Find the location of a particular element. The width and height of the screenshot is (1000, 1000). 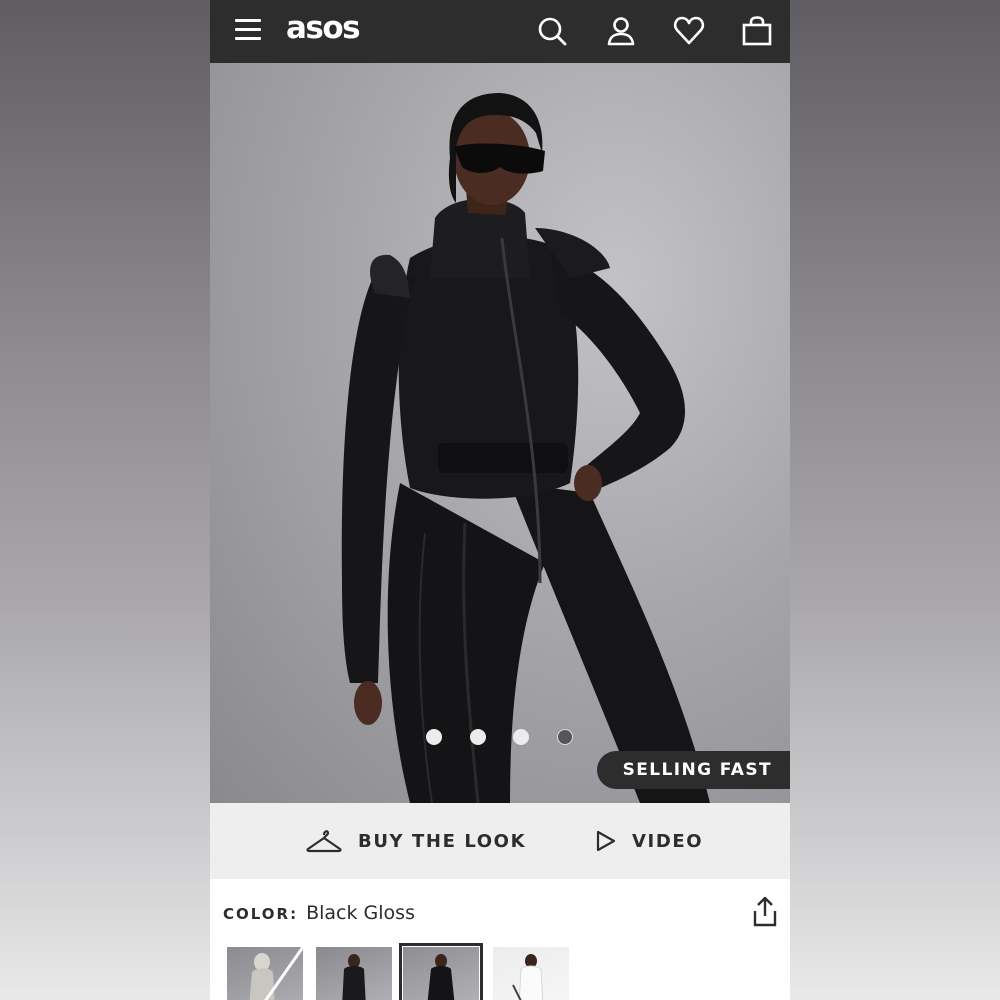

asos-logo: asos is located at coordinates (323, 28).